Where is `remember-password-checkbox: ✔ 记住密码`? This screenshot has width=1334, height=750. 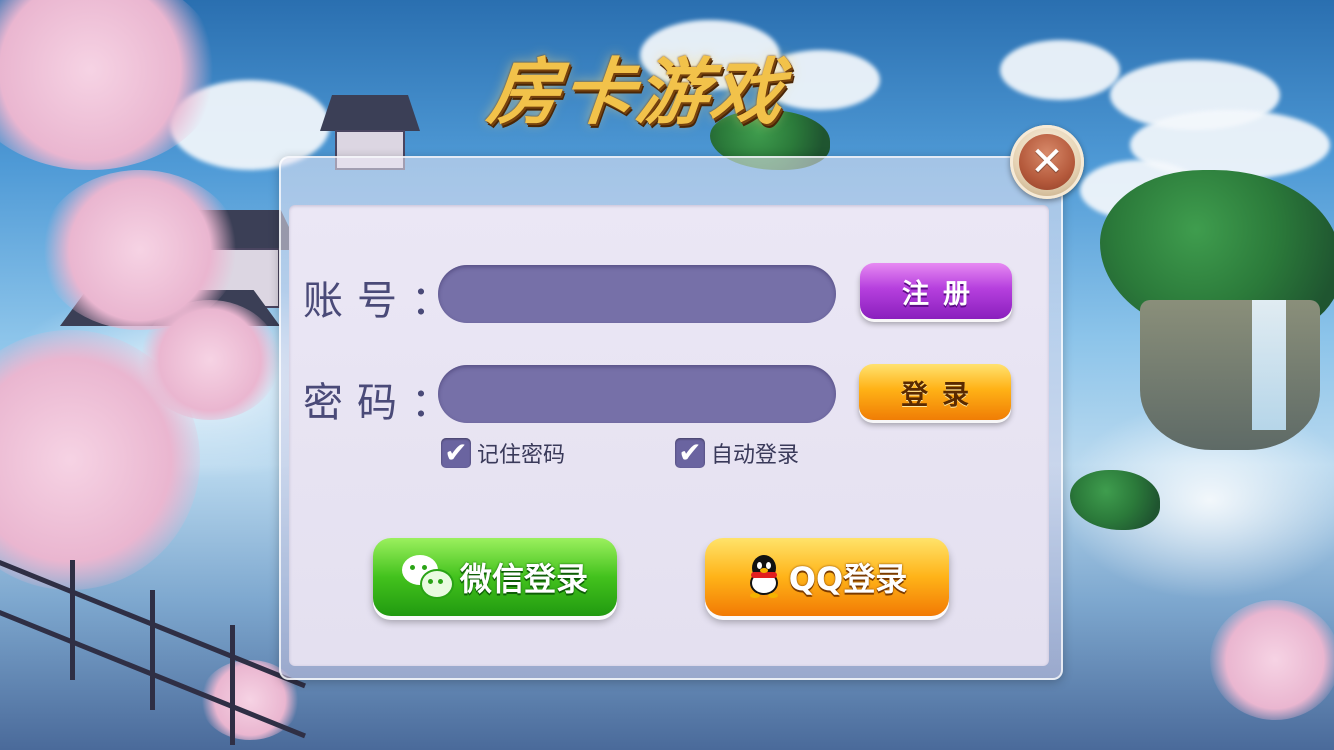 remember-password-checkbox: ✔ 记住密码 is located at coordinates (503, 453).